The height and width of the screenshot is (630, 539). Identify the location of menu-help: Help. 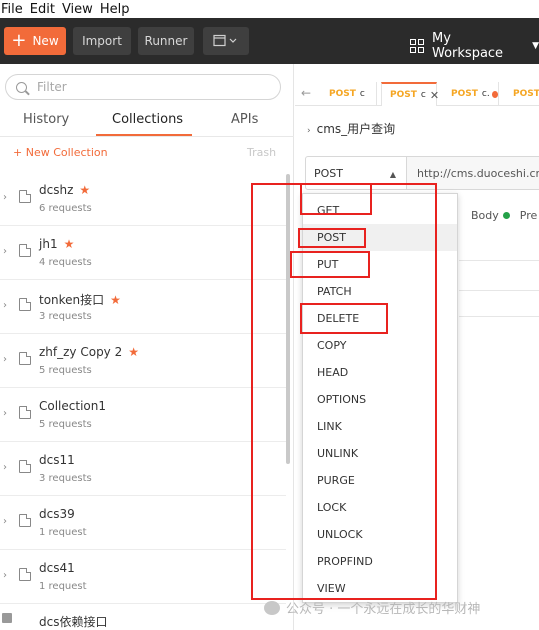
(117, 9).